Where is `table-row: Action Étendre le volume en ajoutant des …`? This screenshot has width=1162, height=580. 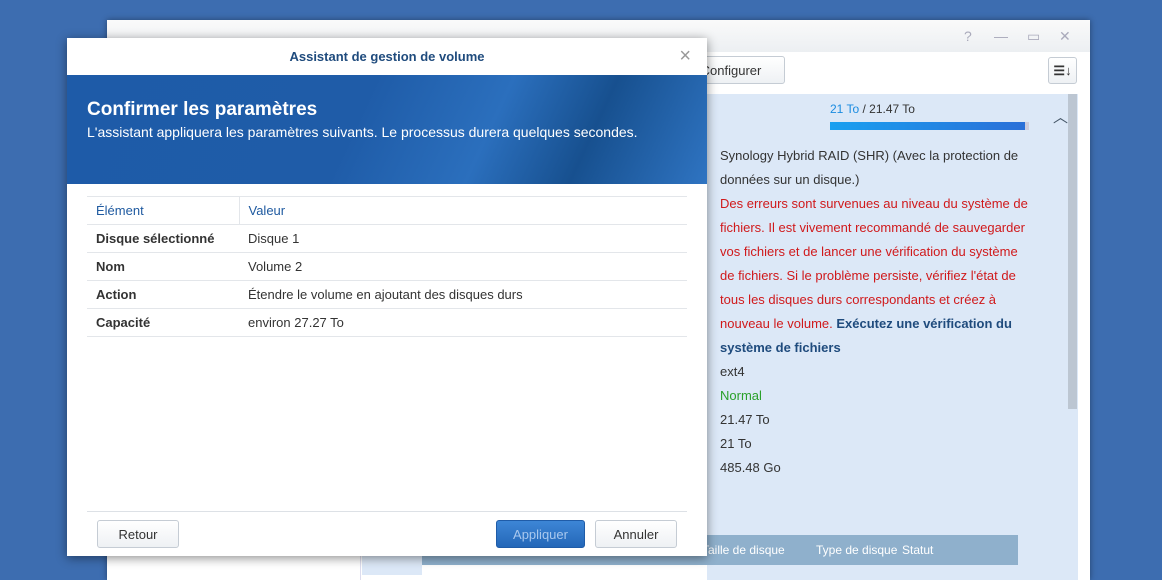
table-row: Action Étendre le volume en ajoutant des … is located at coordinates (387, 294).